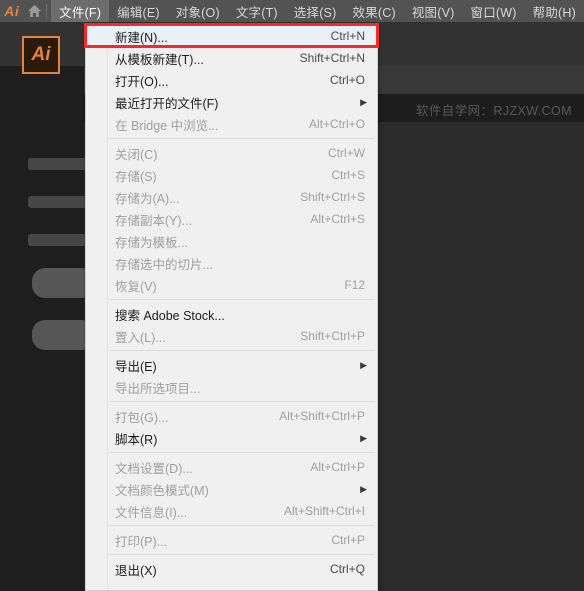 This screenshot has width=584, height=591. Describe the element at coordinates (136, 176) in the screenshot. I see `menu-item-label: 存储(S)` at that location.